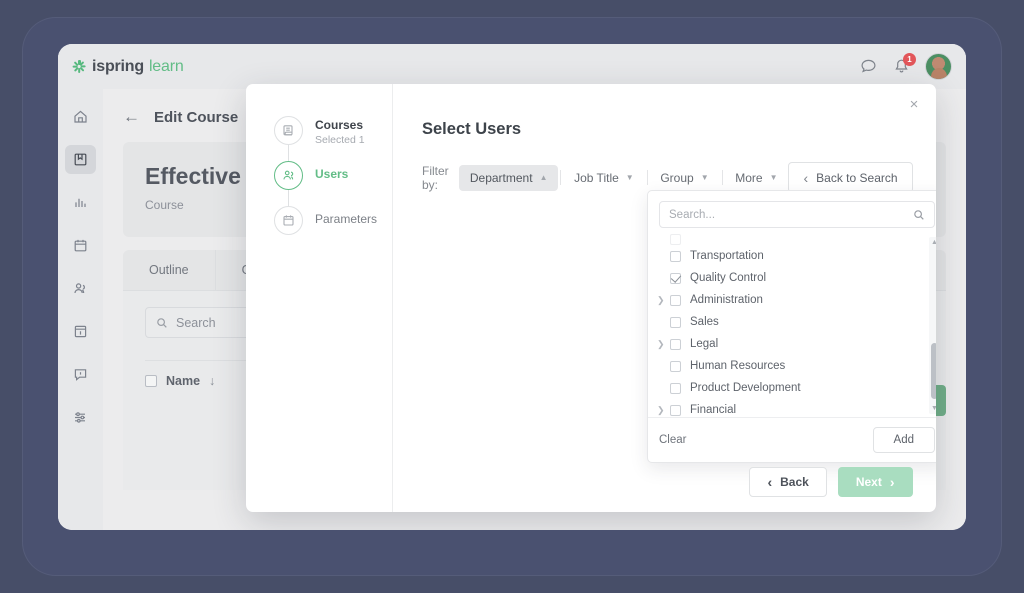  What do you see at coordinates (803, 278) in the screenshot?
I see `list-item: Quality Control` at bounding box center [803, 278].